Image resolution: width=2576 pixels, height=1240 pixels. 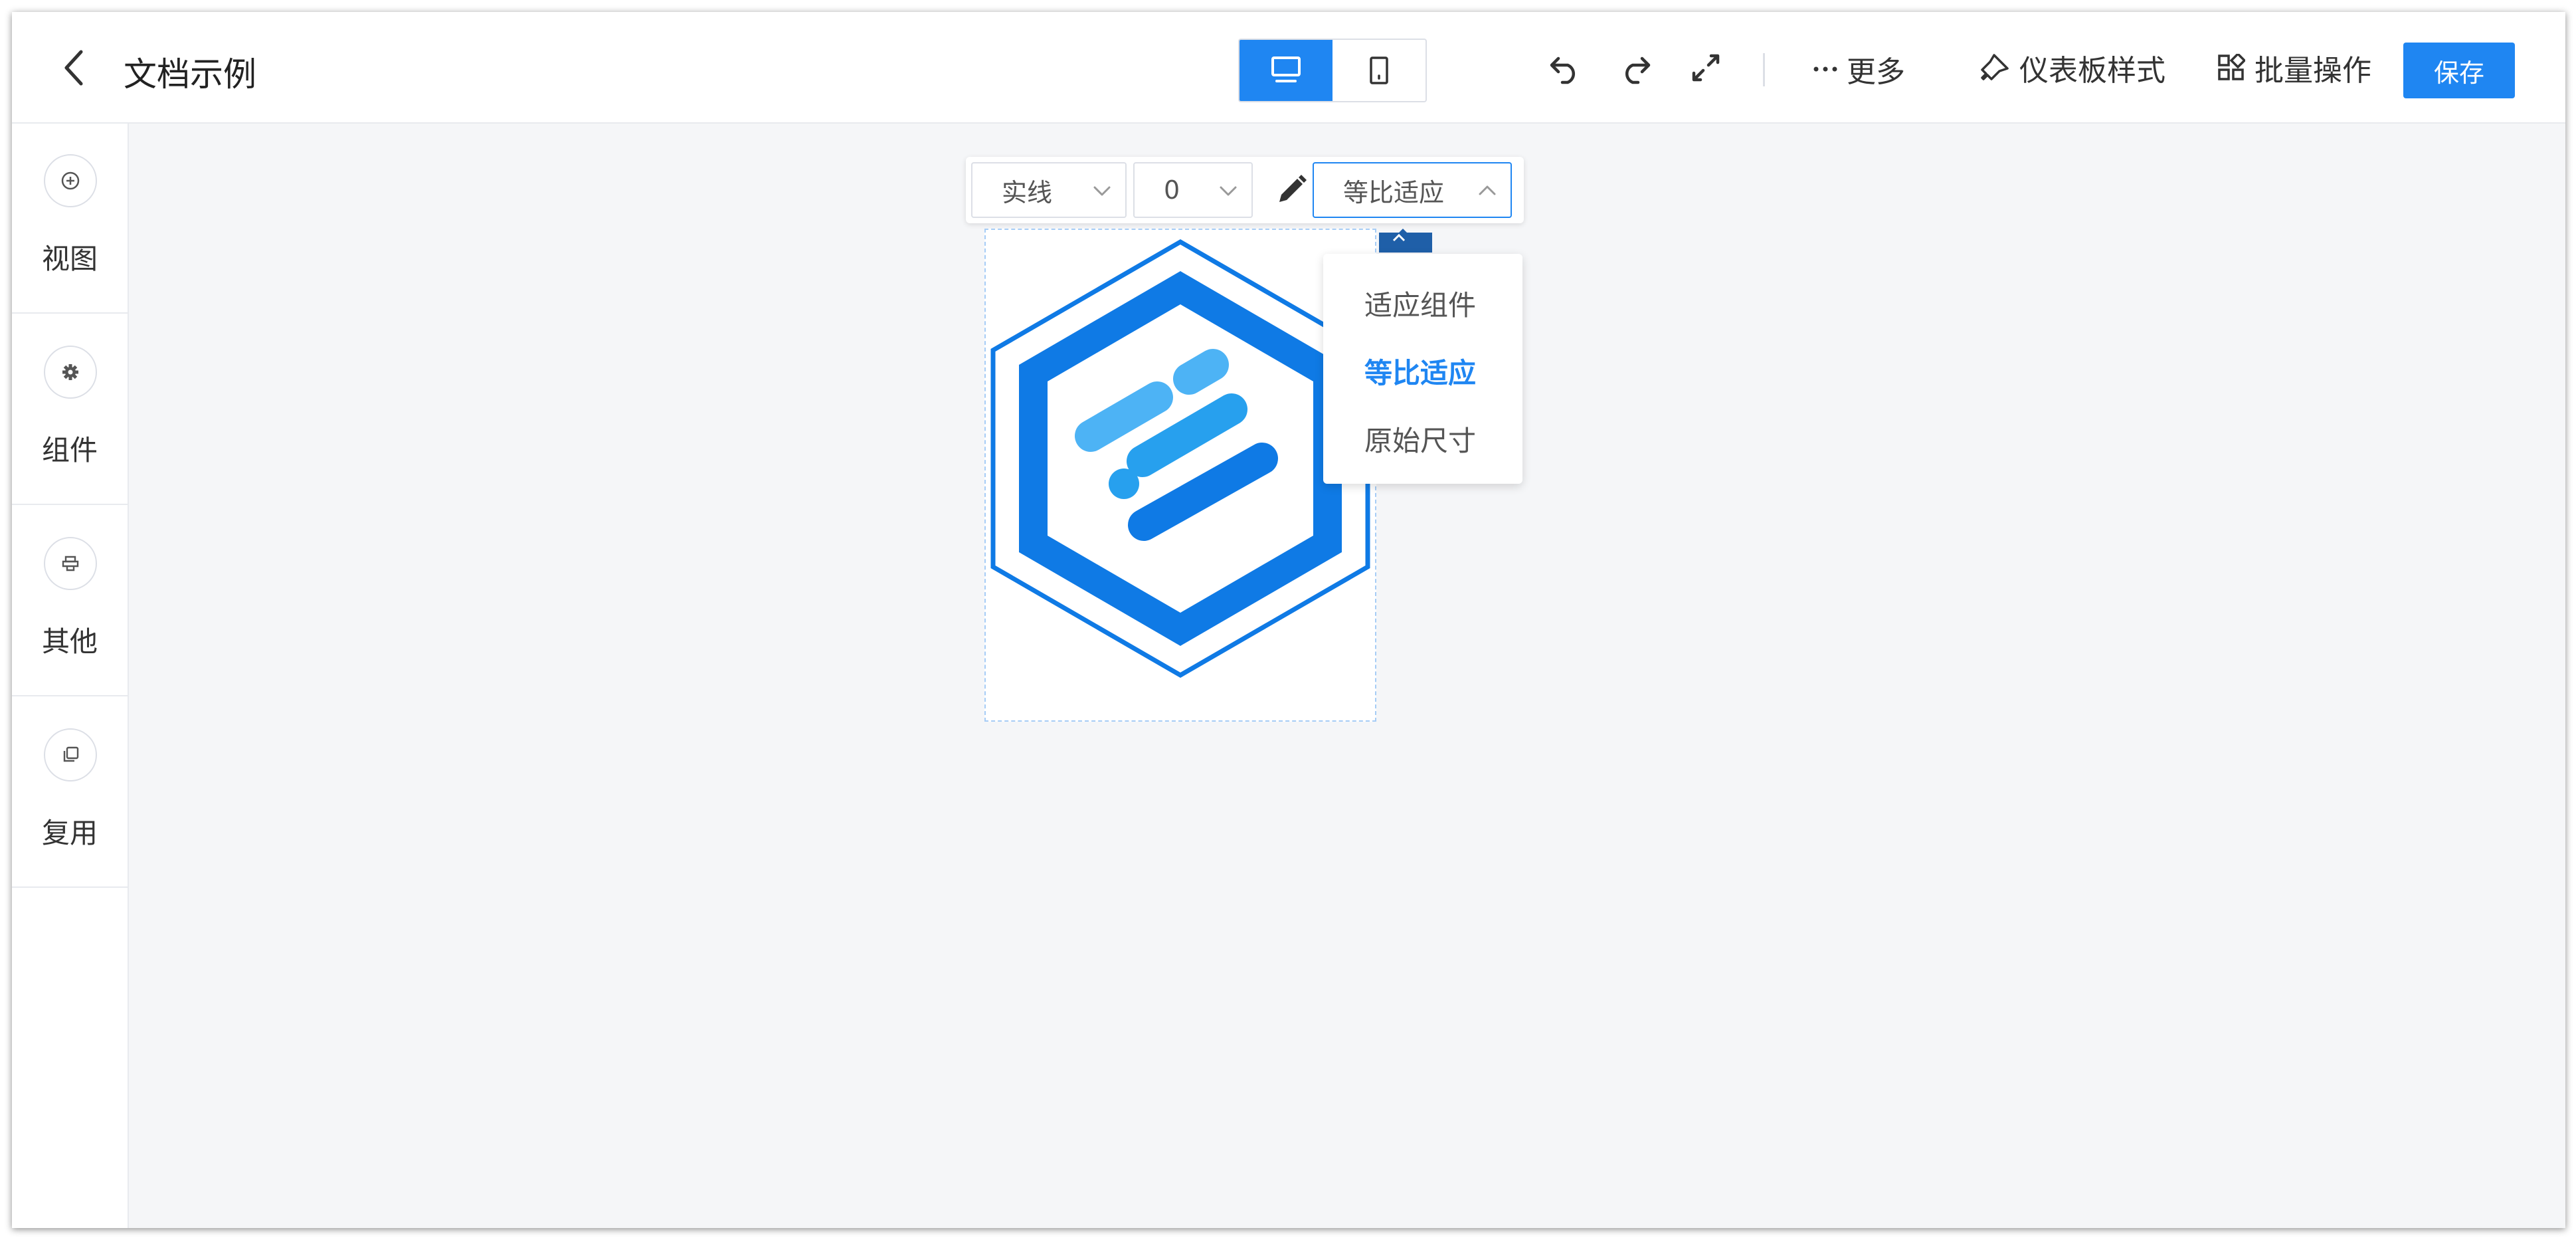 What do you see at coordinates (2231, 68) in the screenshot?
I see `grid-icon` at bounding box center [2231, 68].